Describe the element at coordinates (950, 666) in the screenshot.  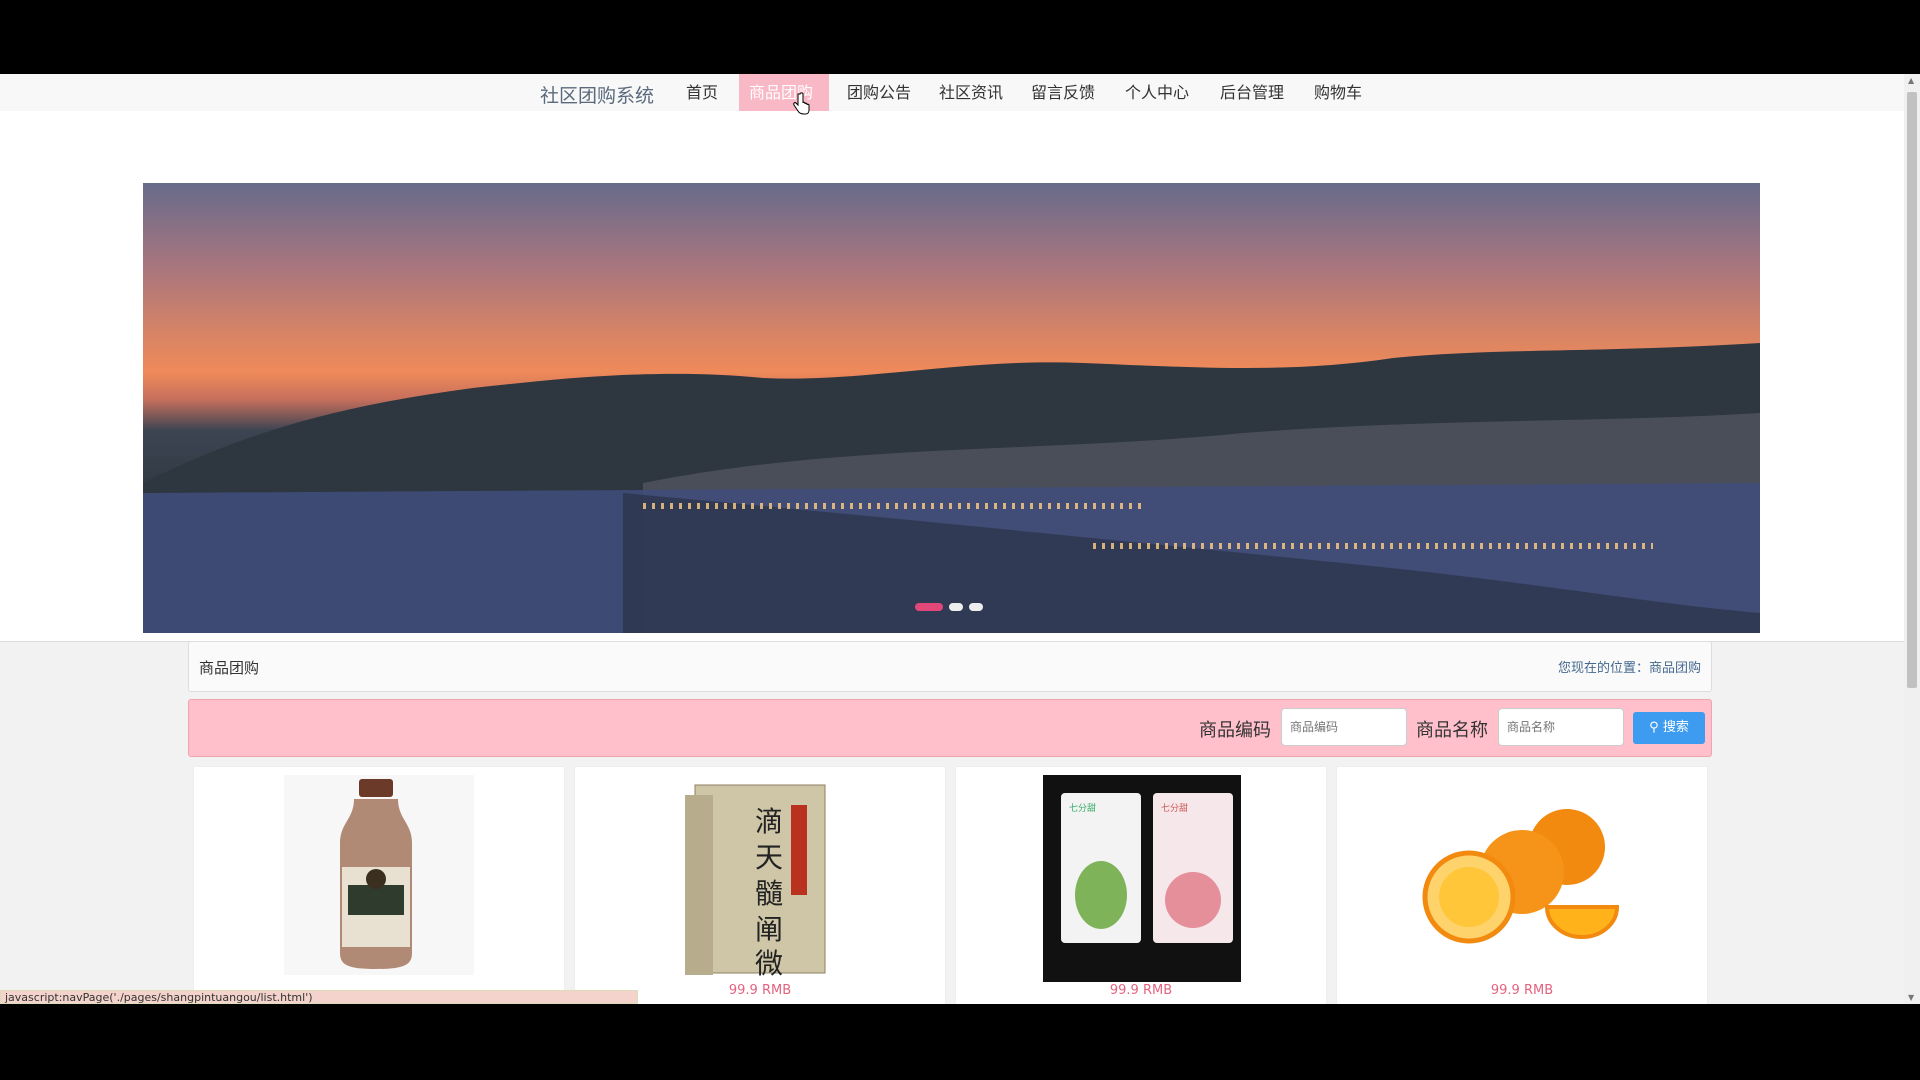
I see `breadcrumb-bar: 商品团购 您现在的位置：商品团购` at that location.